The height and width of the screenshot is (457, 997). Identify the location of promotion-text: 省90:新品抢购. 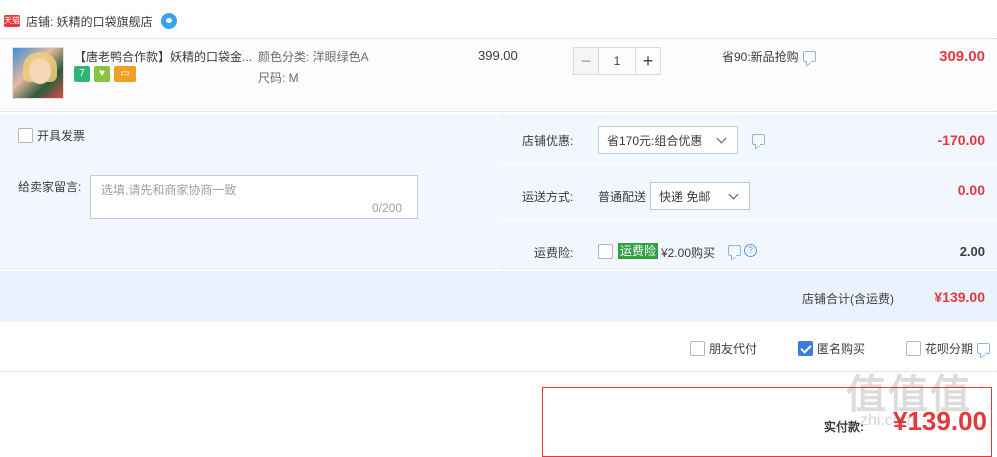
(760, 57).